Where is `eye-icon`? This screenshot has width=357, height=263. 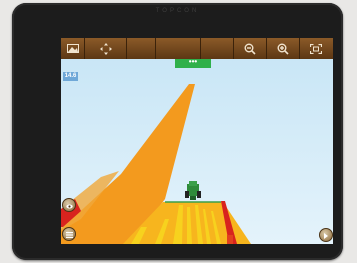
eye-icon is located at coordinates (69, 205).